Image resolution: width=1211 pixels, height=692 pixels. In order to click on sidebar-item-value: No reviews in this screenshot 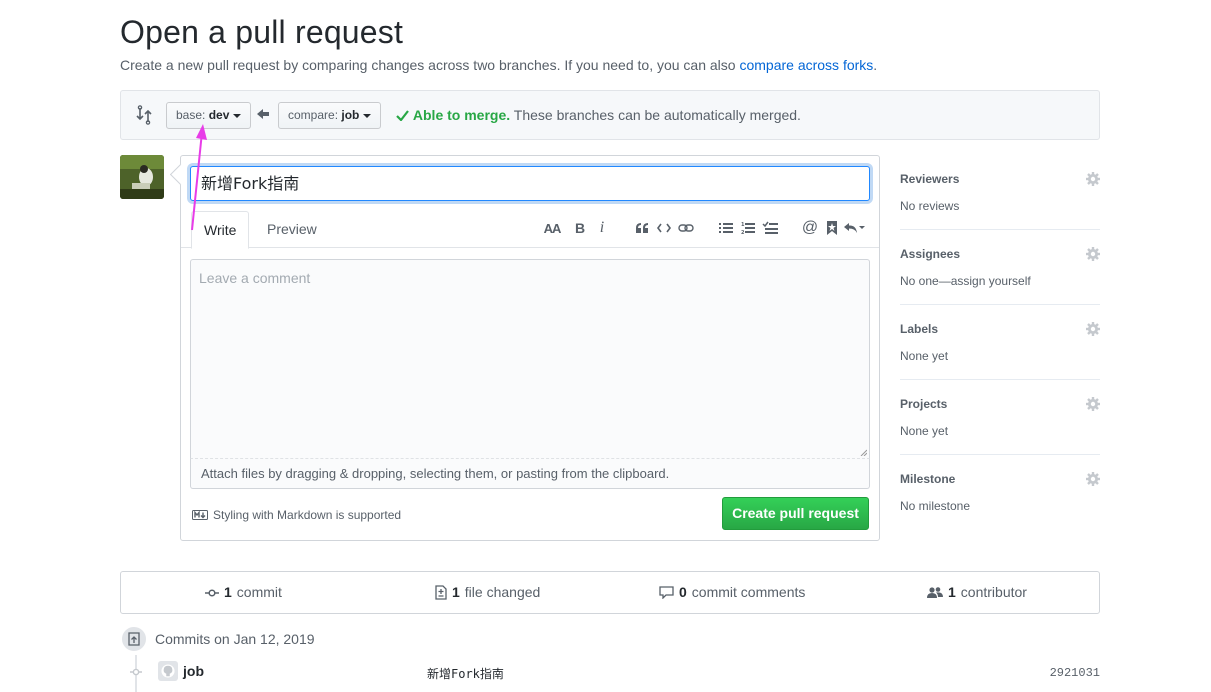, I will do `click(930, 206)`.